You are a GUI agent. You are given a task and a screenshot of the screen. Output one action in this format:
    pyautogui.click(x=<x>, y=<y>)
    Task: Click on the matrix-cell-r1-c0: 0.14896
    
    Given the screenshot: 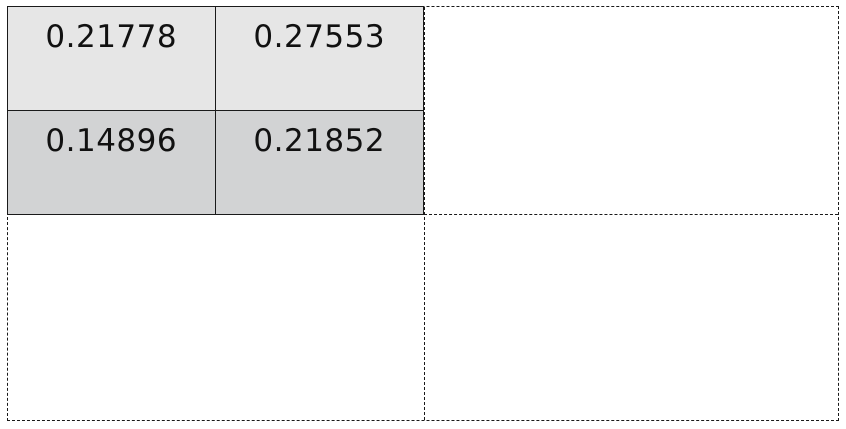 What is the action you would take?
    pyautogui.click(x=112, y=162)
    